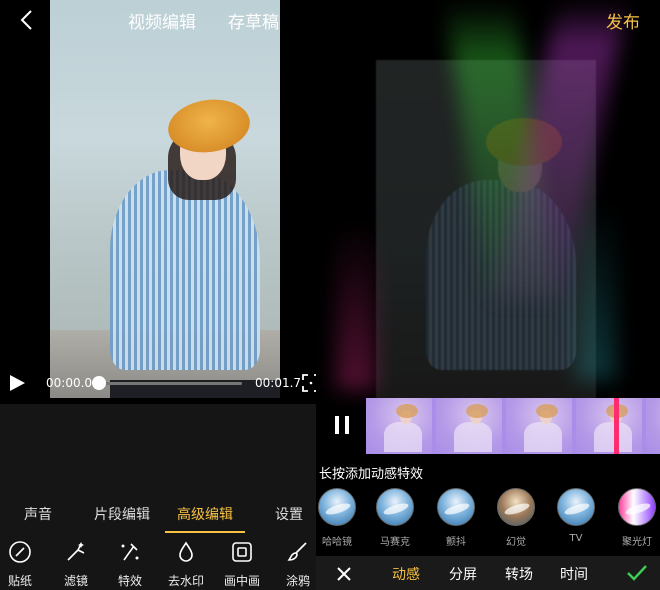 The width and height of the screenshot is (660, 590). I want to click on tool-effects: 特效, so click(130, 564).